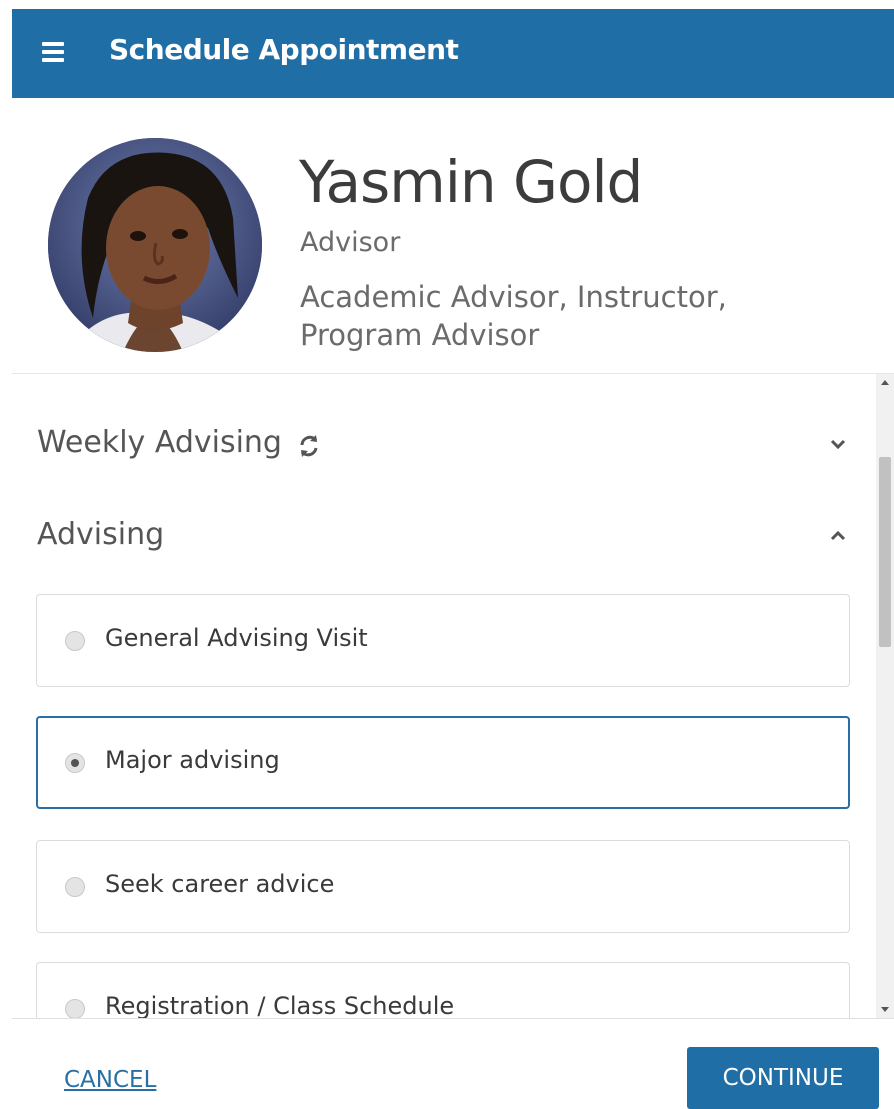 This screenshot has height=1109, width=894. Describe the element at coordinates (443, 762) in the screenshot. I see `option-major-advising: Major advising` at that location.